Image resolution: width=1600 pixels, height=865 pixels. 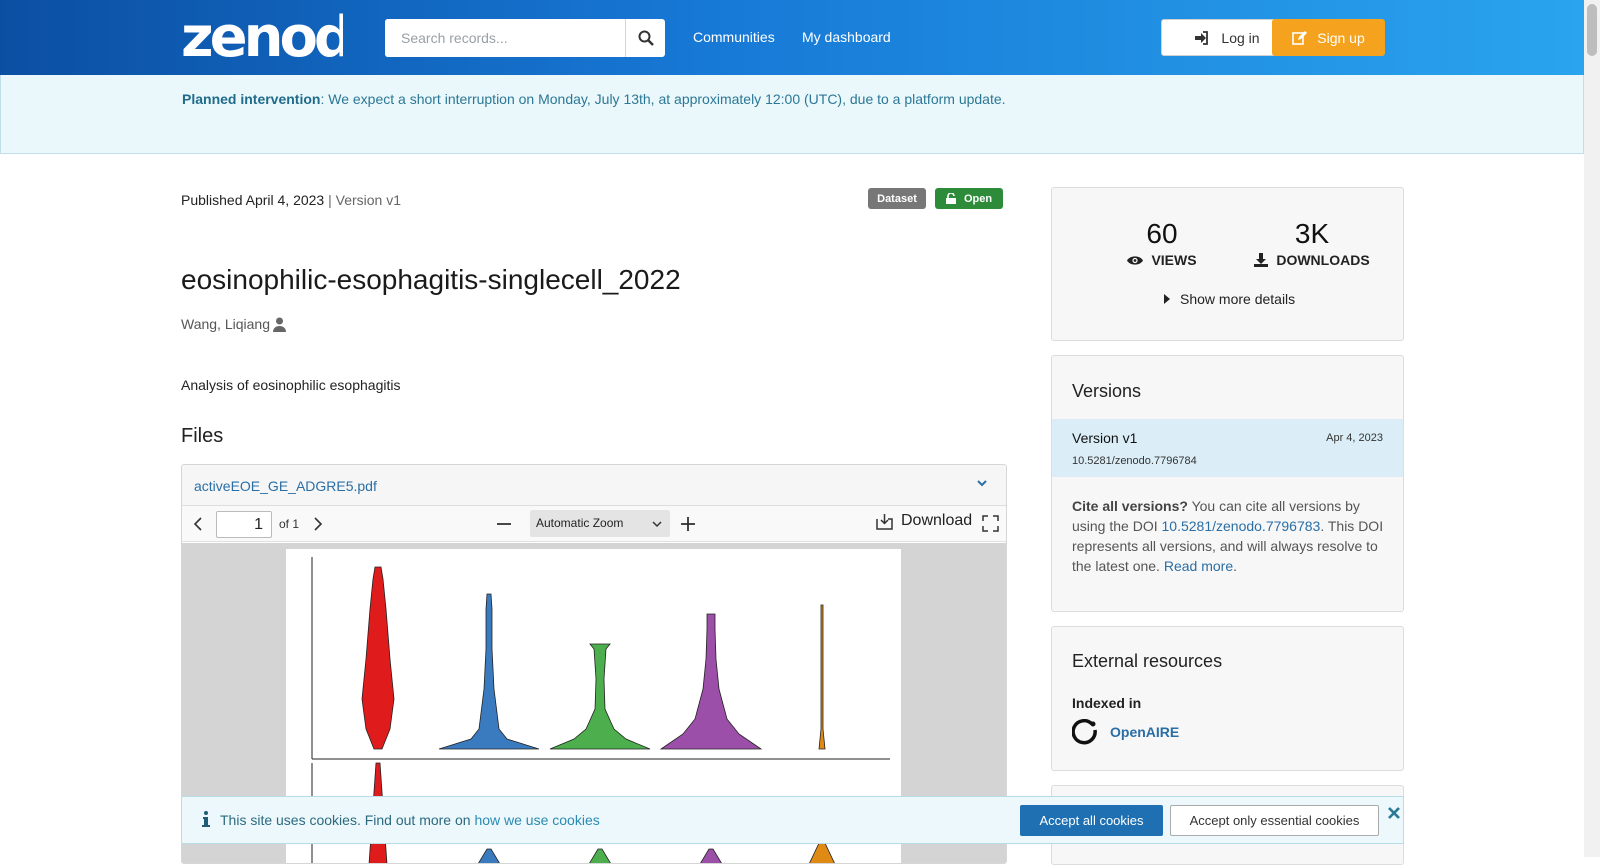 I want to click on close-icon, so click(x=1394, y=813).